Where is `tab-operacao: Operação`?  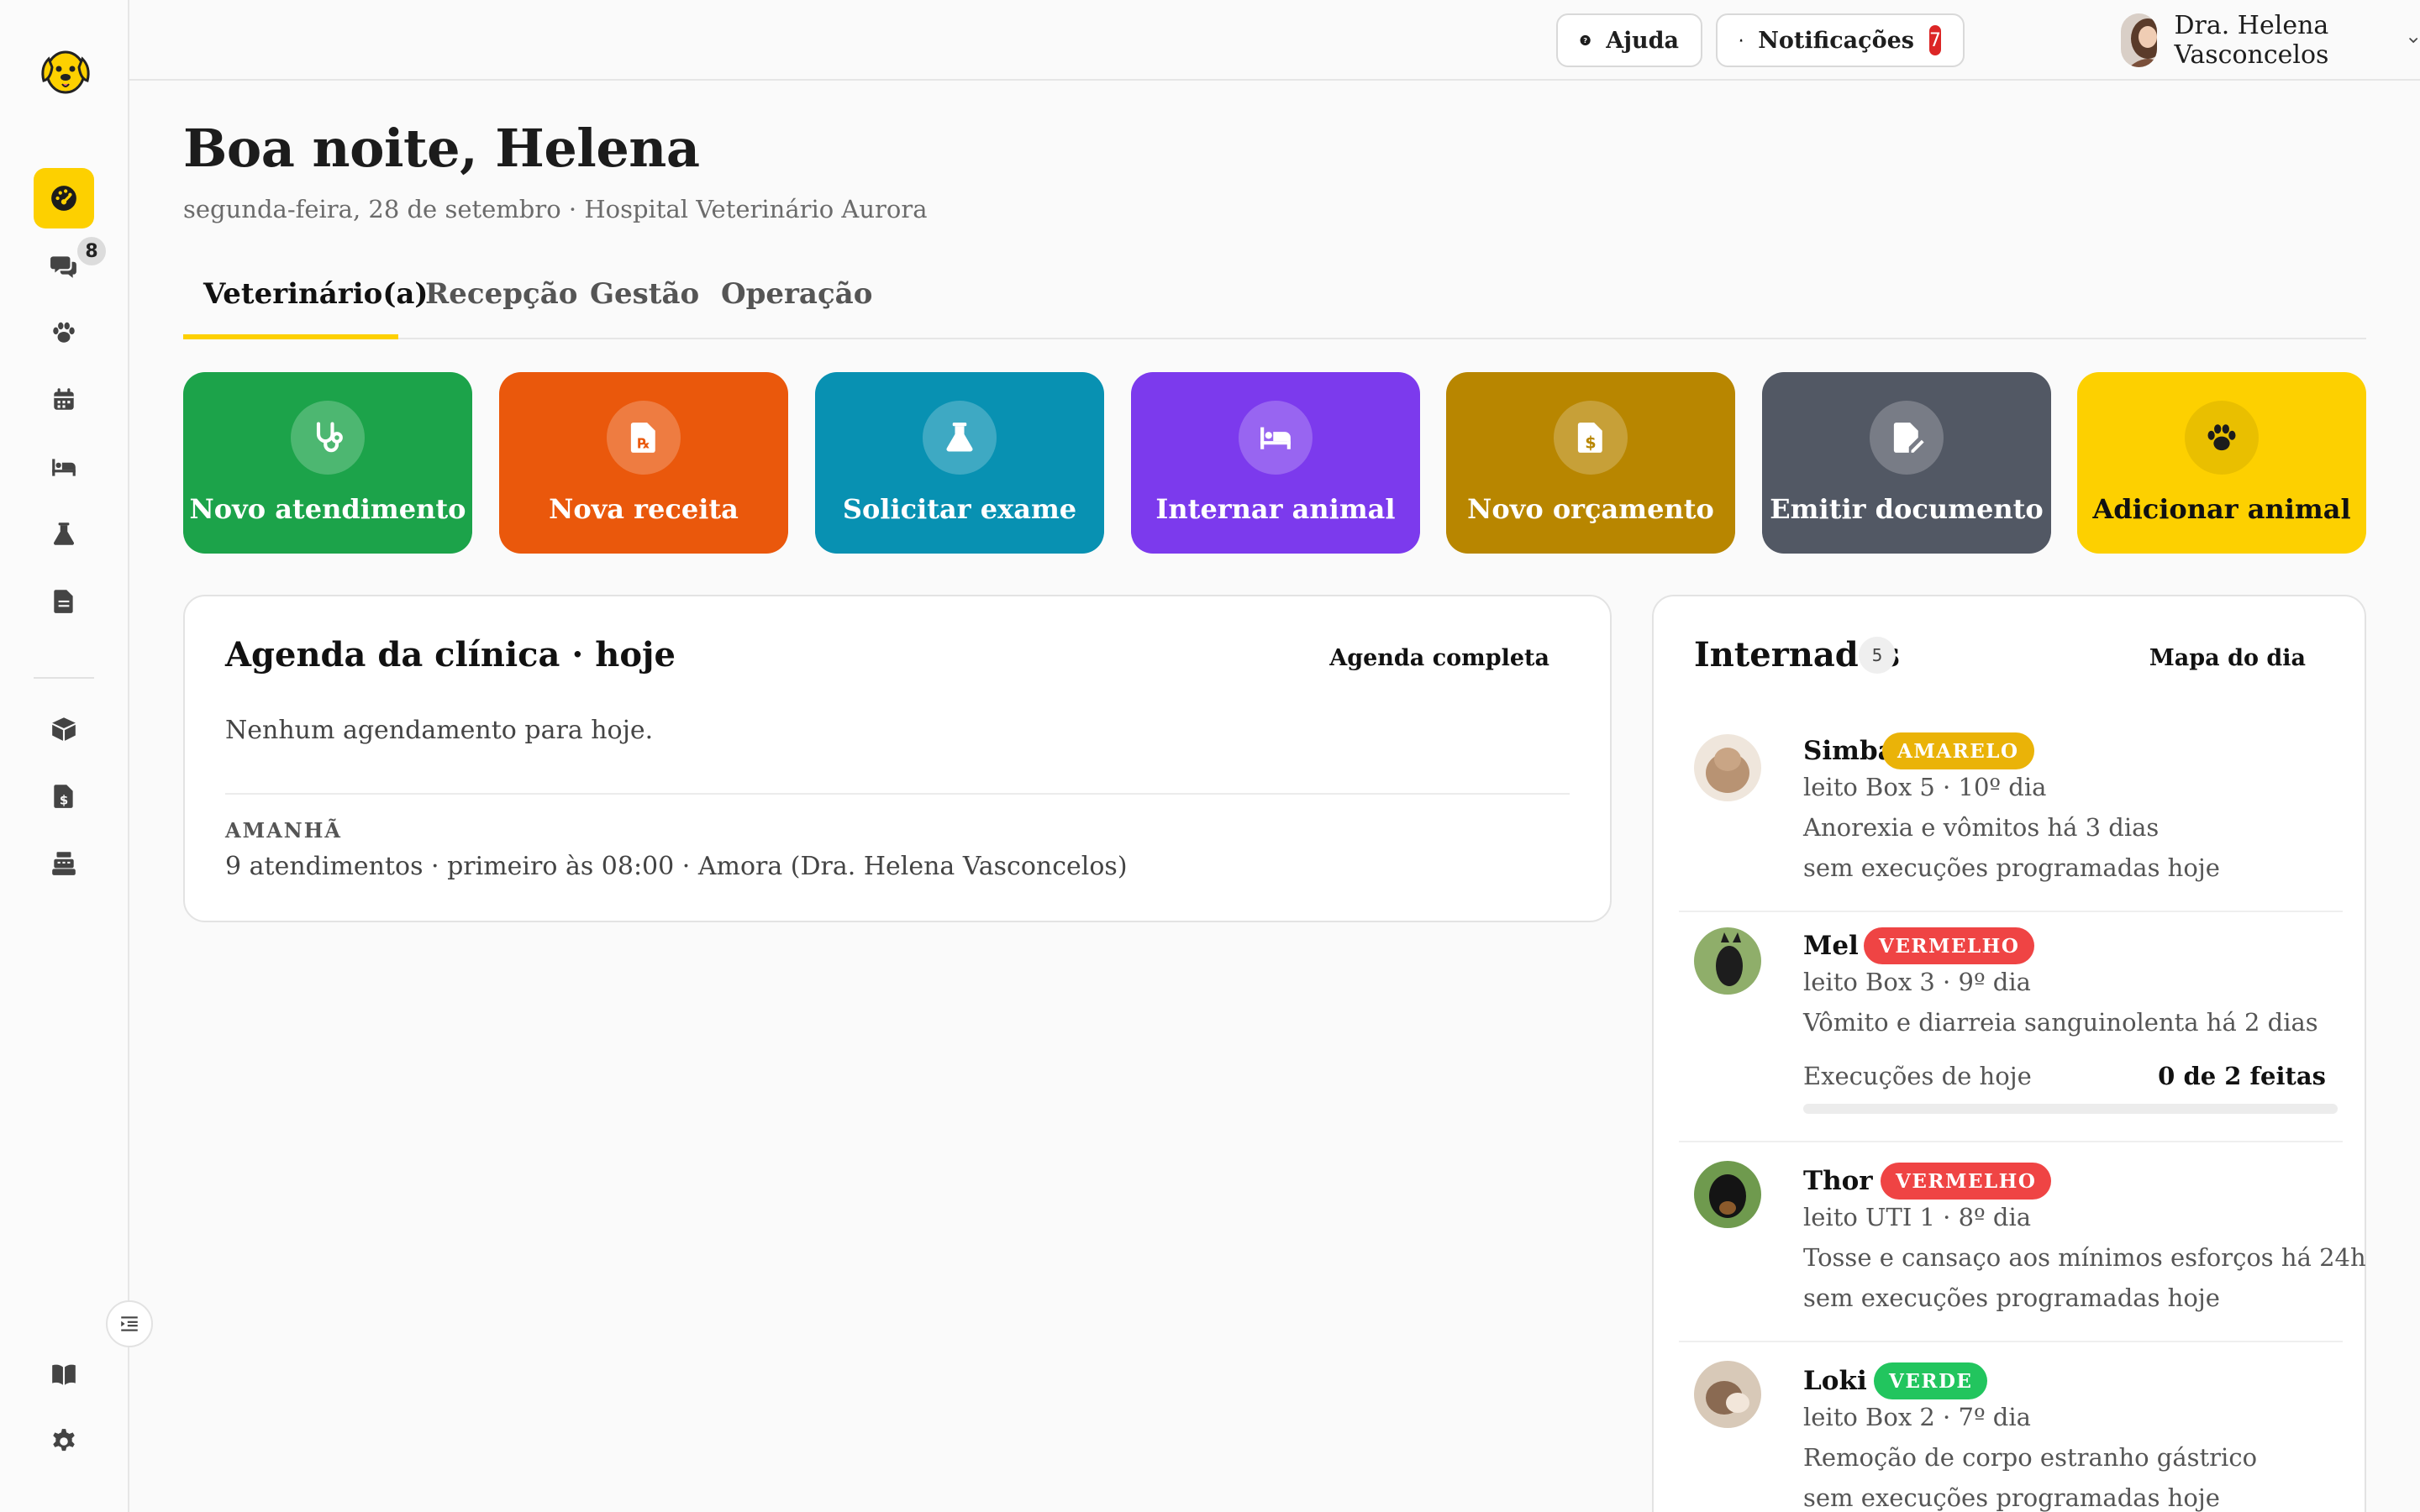 tab-operacao: Operação is located at coordinates (796, 294).